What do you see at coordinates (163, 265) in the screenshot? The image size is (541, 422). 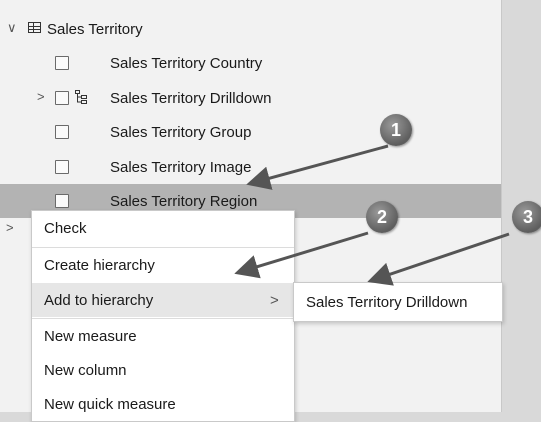 I see `menu-item-create-hierarchy: Create hierarchy` at bounding box center [163, 265].